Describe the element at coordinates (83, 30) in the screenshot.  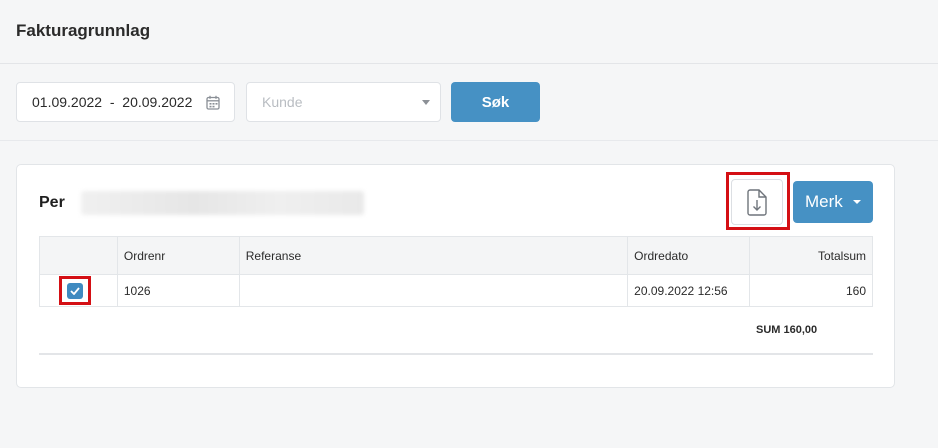
I see `page-title: Fakturagrunnlag` at that location.